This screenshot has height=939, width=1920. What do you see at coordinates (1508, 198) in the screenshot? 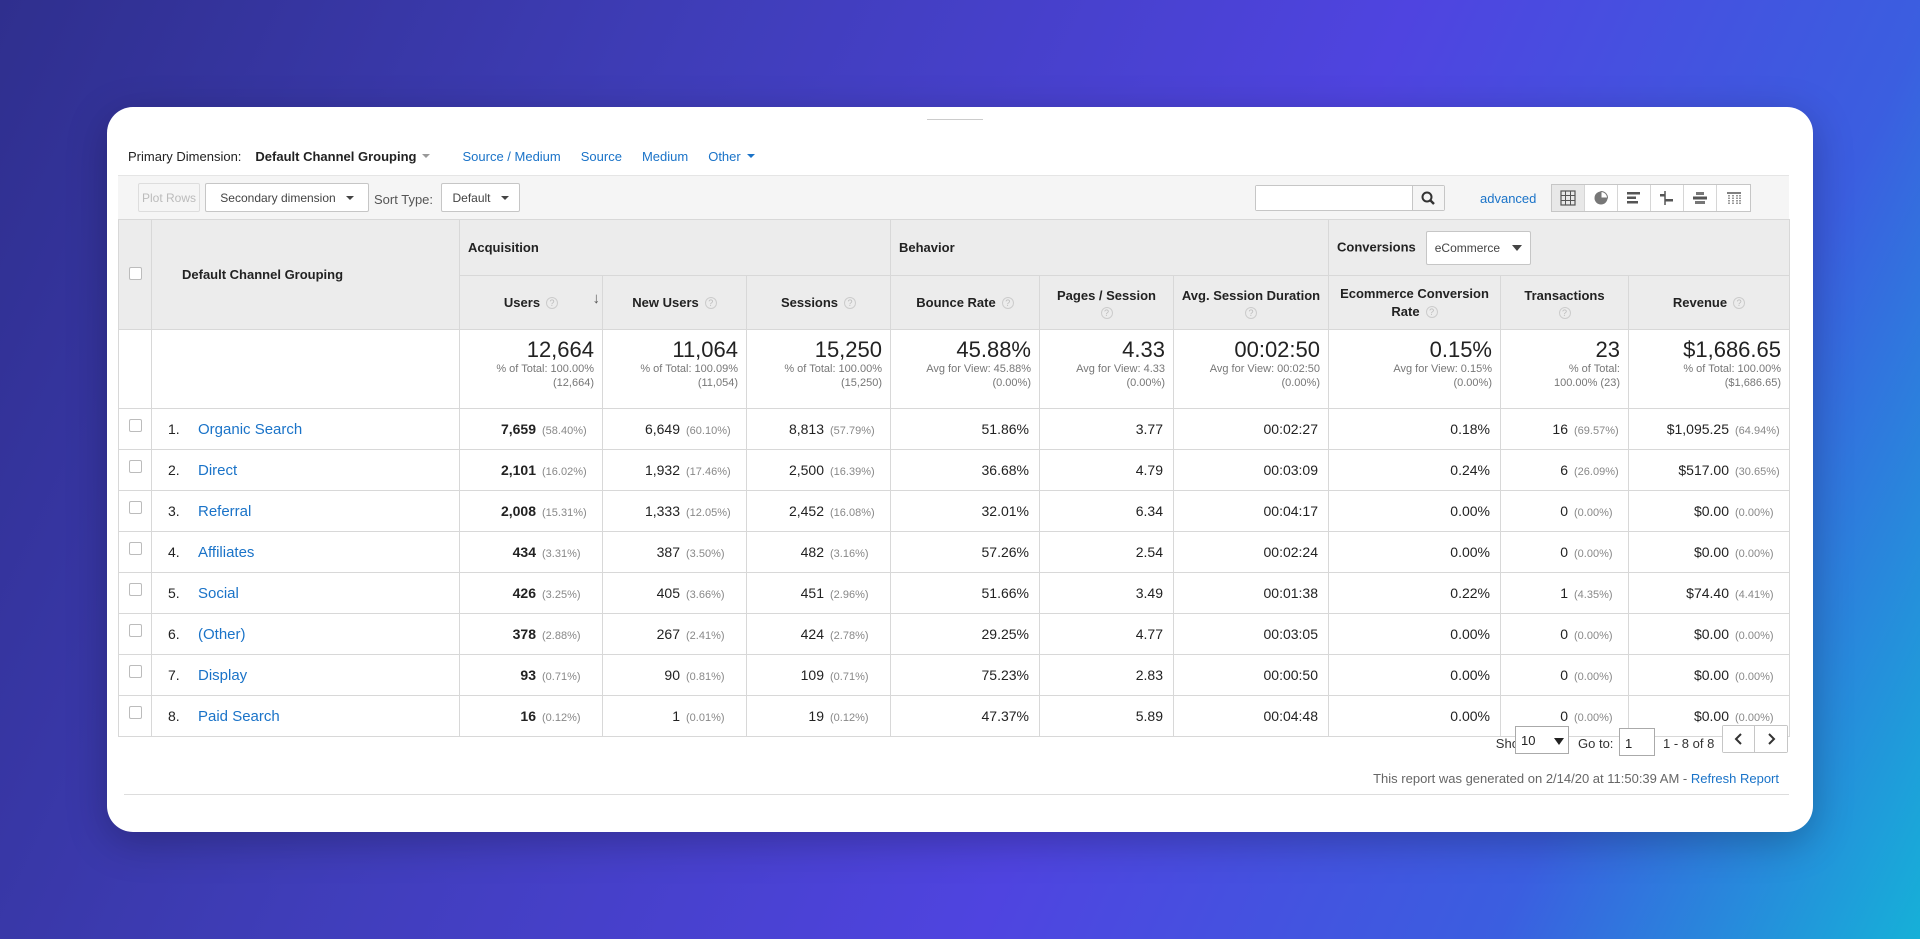
I see `advanced-link: advanced` at bounding box center [1508, 198].